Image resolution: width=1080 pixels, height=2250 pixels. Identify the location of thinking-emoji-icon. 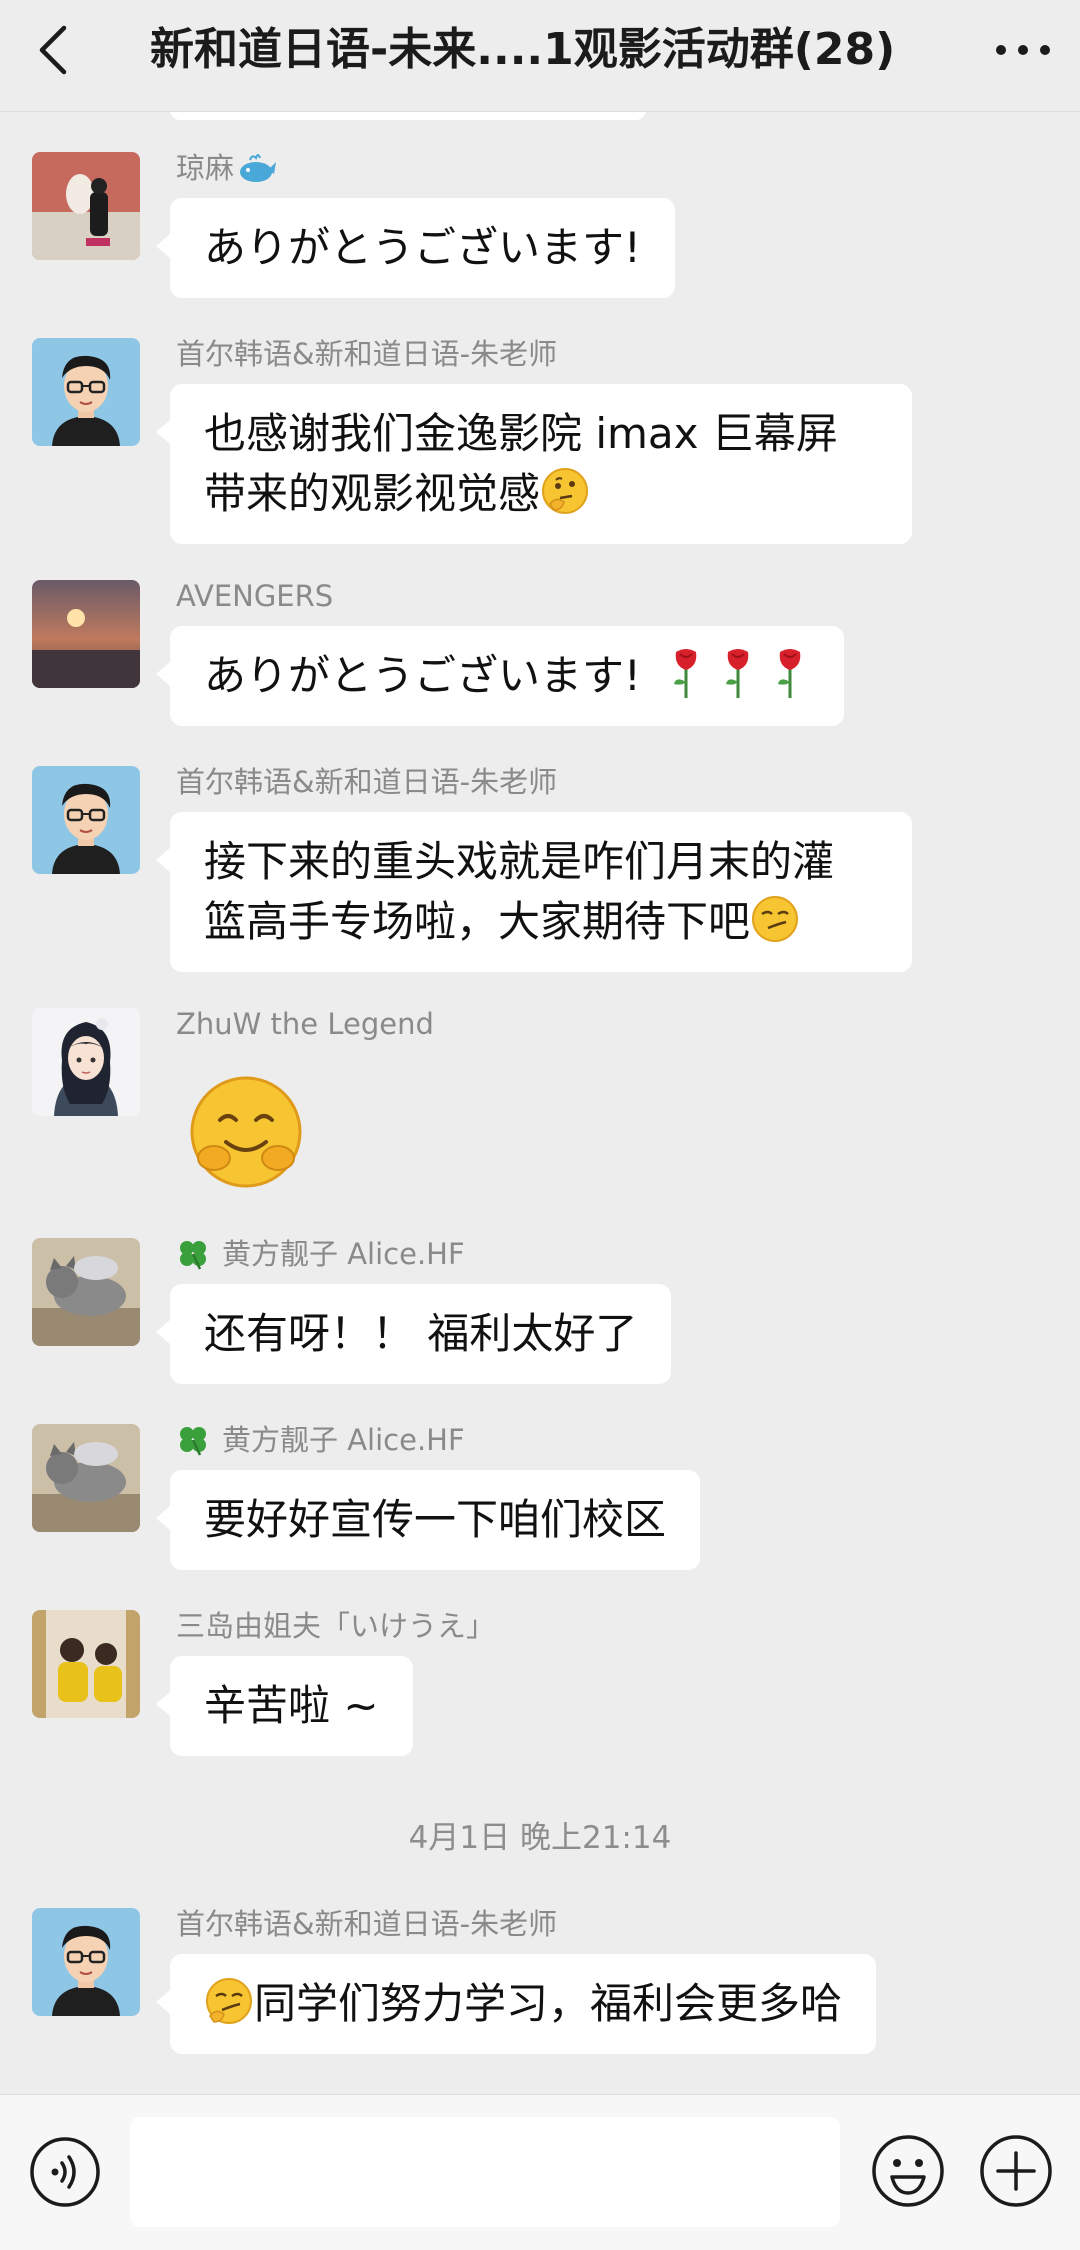
(565, 491).